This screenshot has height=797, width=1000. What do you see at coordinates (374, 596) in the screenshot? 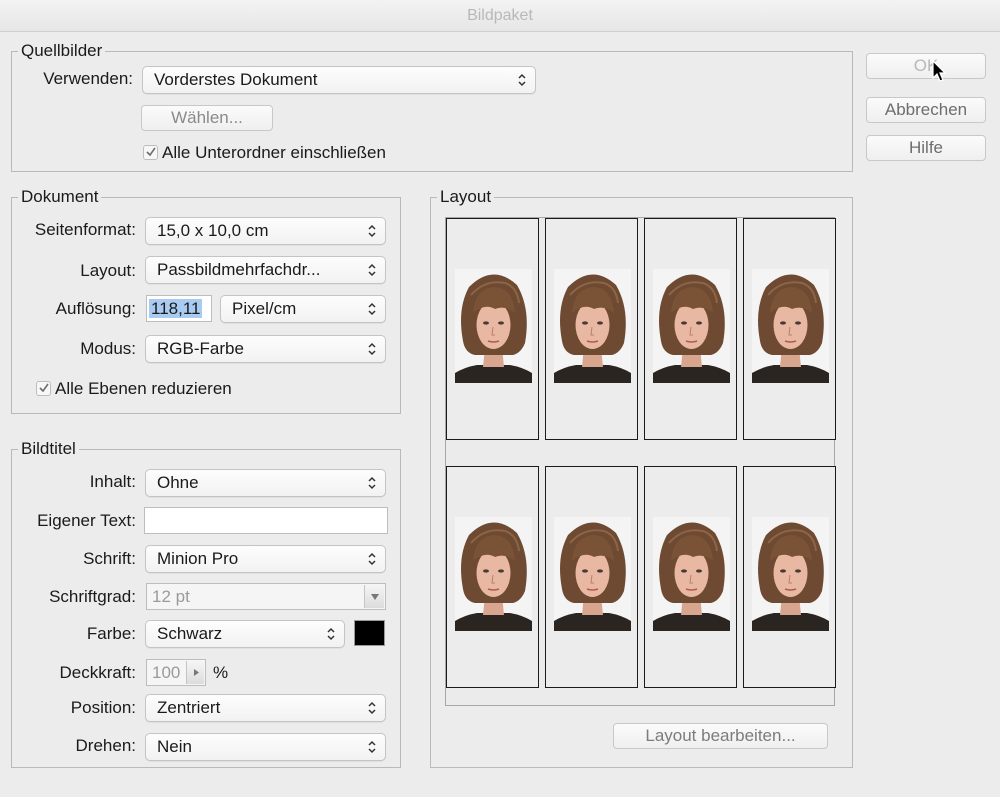
I see `triangle-down-icon` at bounding box center [374, 596].